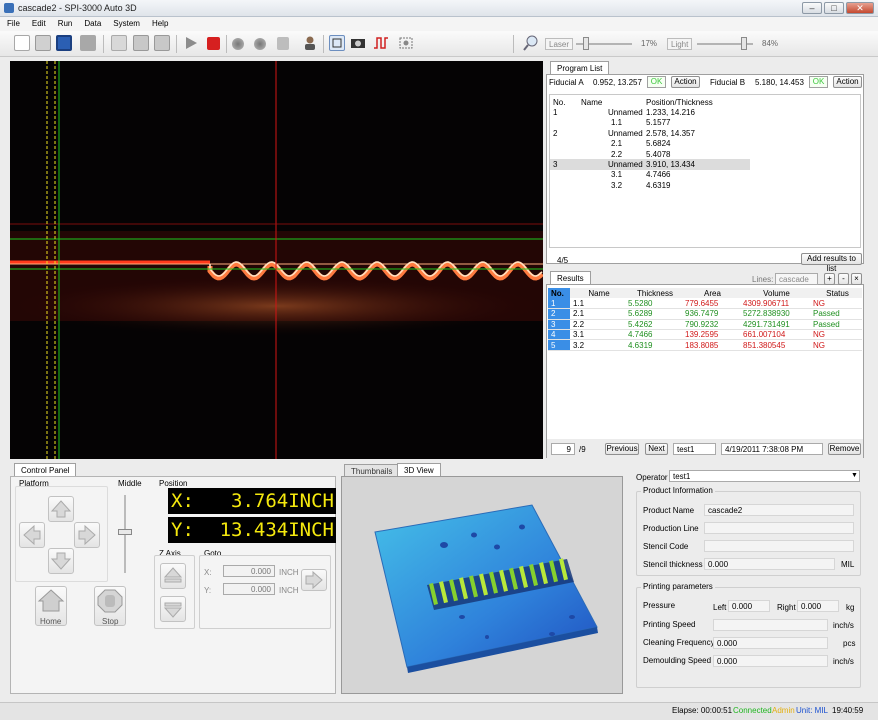 This screenshot has width=878, height=720. I want to click on program-row: 2.1 5.6824, so click(650, 144).